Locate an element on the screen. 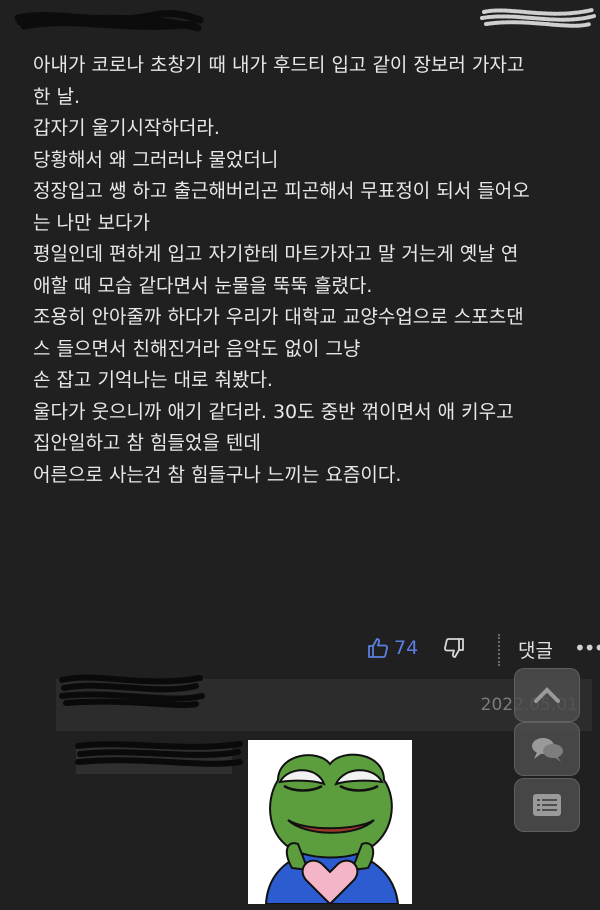 This screenshot has width=600, height=910. more-options-icon: ••• is located at coordinates (587, 648).